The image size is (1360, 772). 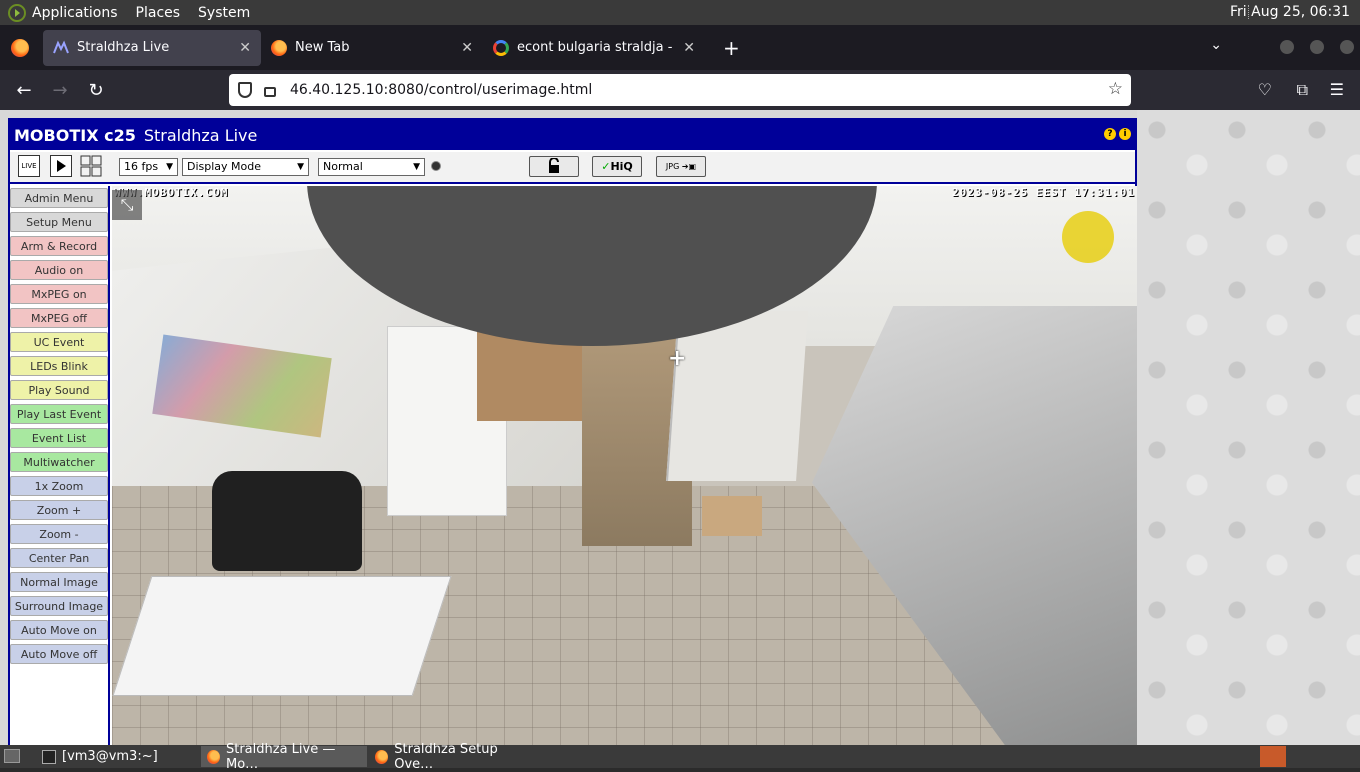 What do you see at coordinates (1302, 90) in the screenshot?
I see `extensions-puzzle-icon: ⧉` at bounding box center [1302, 90].